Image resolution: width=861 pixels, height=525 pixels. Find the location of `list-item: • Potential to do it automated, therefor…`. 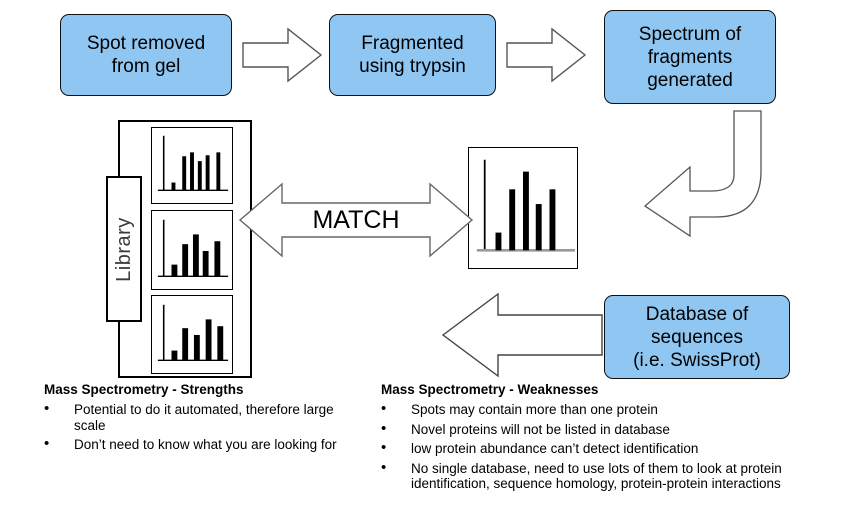

list-item: • Potential to do it automated, therefor… is located at coordinates (199, 417).